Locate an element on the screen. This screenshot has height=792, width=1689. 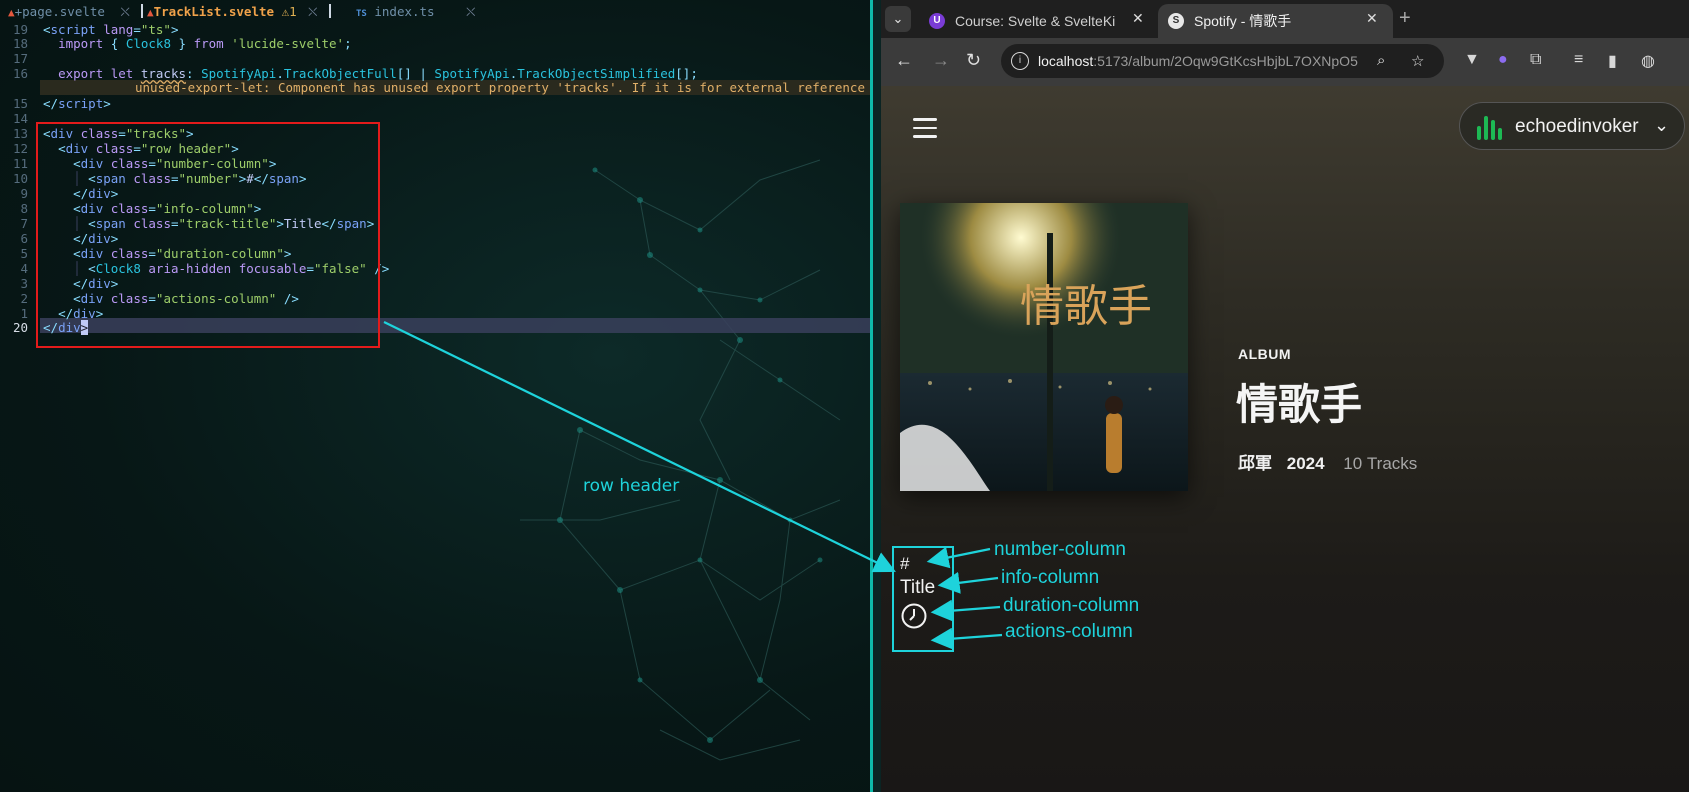
tab-search-button: ⌄ is located at coordinates (898, 19).